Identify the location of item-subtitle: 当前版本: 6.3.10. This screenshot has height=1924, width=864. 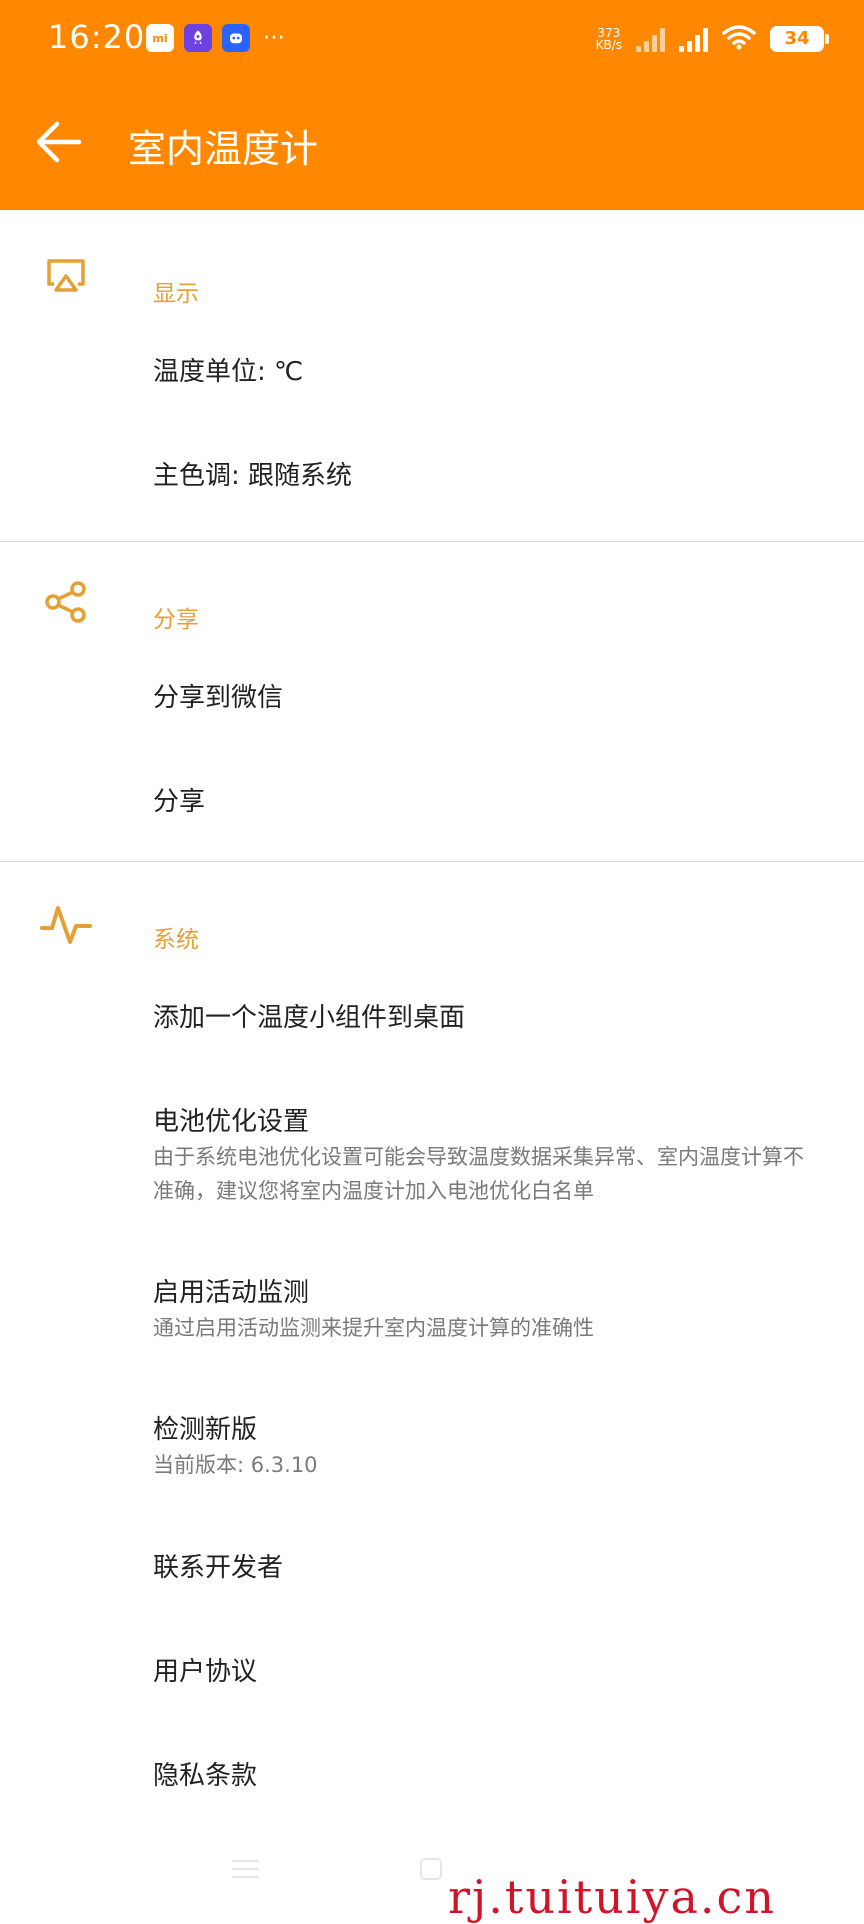
(235, 1465).